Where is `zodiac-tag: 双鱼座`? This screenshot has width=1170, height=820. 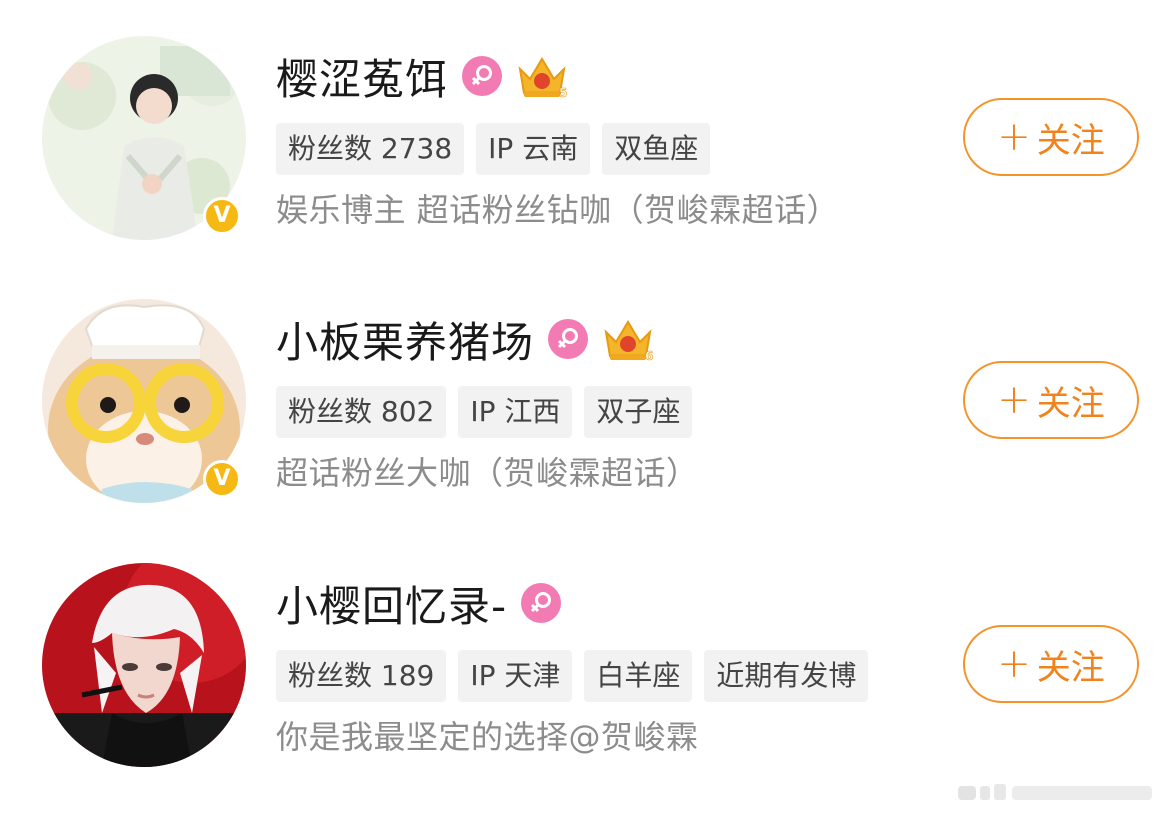 zodiac-tag: 双鱼座 is located at coordinates (656, 149).